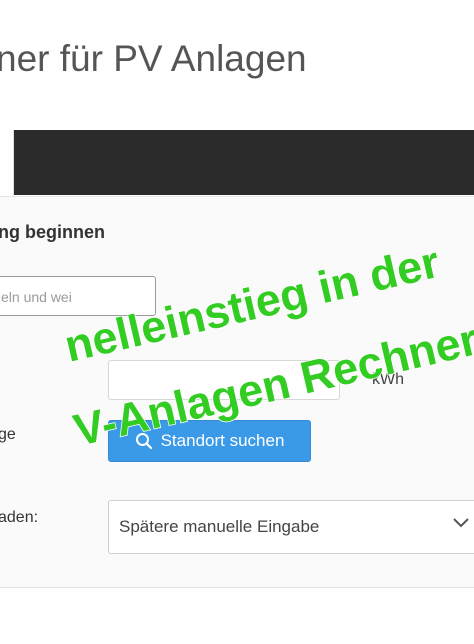 The image size is (474, 644). Describe the element at coordinates (8, 434) in the screenshot. I see `location-label: ge` at that location.